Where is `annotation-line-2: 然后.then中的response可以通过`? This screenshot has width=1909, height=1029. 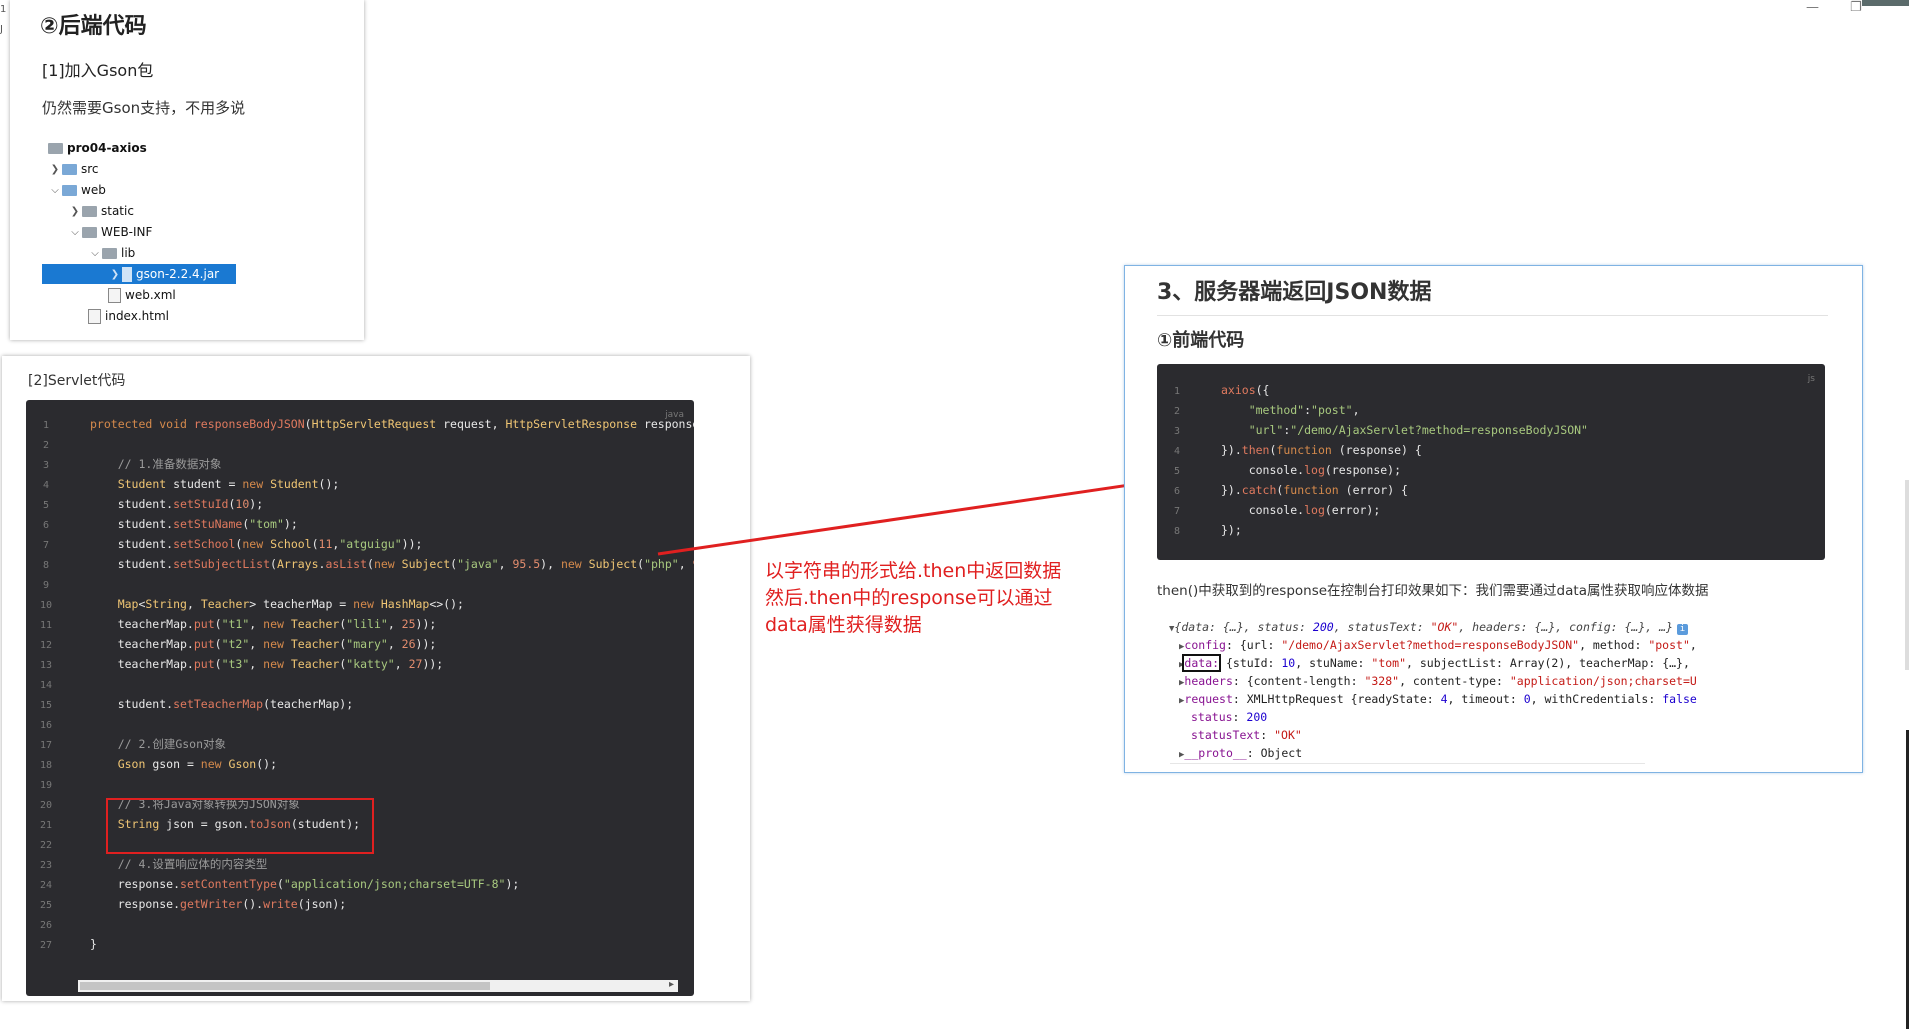 annotation-line-2: 然后.then中的response可以通过 is located at coordinates (909, 598).